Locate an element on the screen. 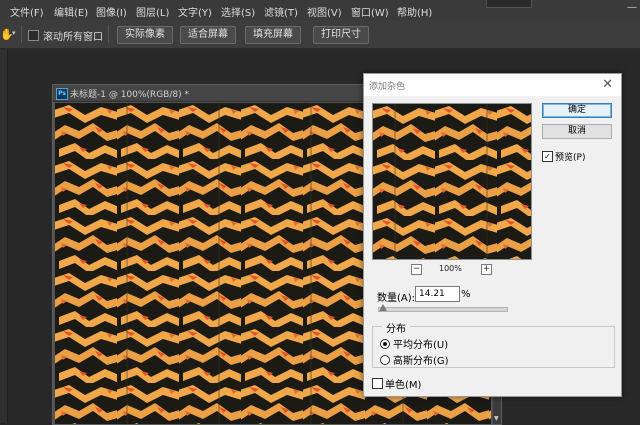 The height and width of the screenshot is (425, 640). gaussian-radio: 高斯分布(G) is located at coordinates (414, 359).